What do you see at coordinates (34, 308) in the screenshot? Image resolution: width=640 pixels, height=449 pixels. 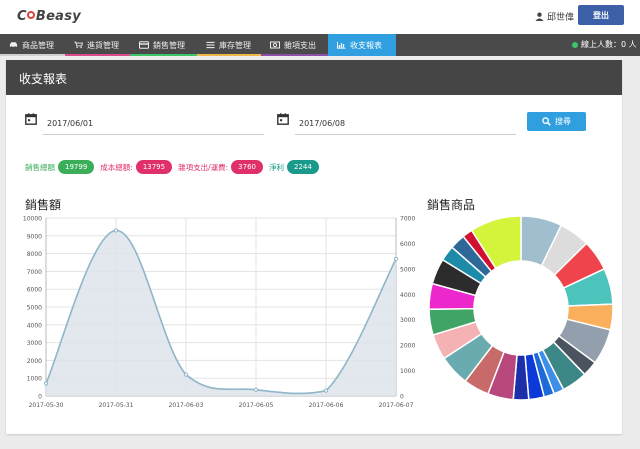 I see `y-tick-label-left: 5000` at bounding box center [34, 308].